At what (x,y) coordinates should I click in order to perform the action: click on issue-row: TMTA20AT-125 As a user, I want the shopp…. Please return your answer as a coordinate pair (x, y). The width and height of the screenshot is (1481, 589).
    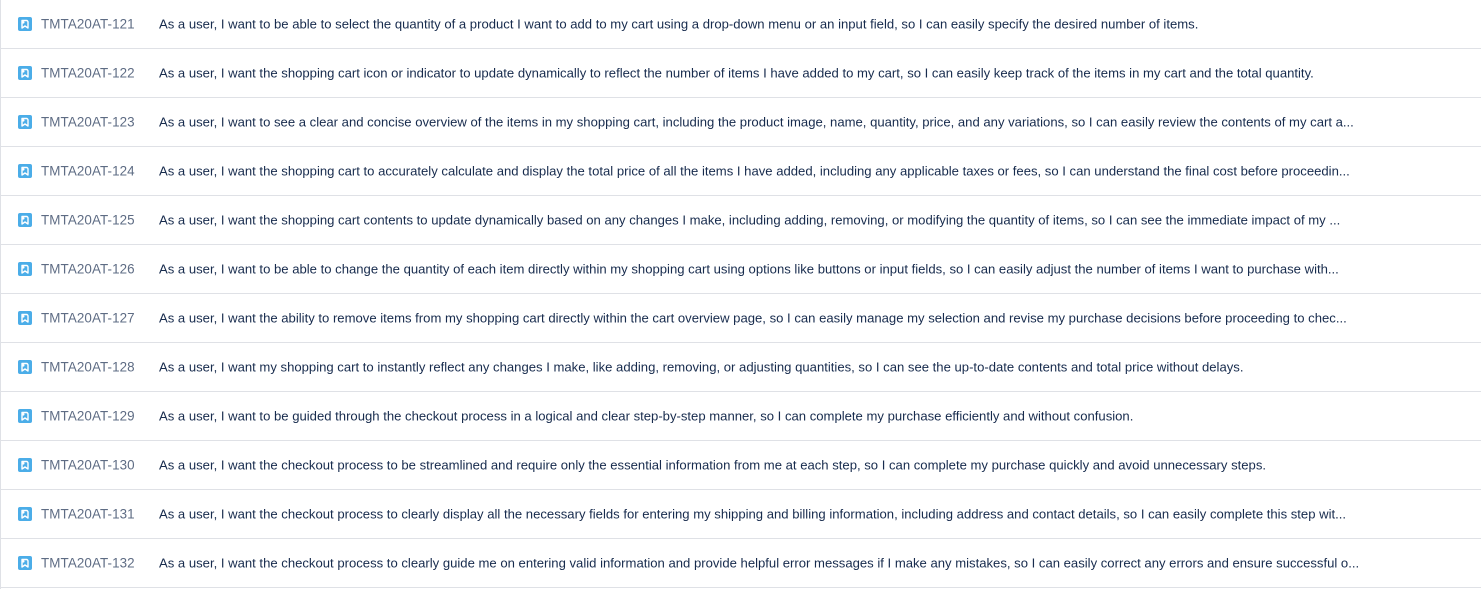
    Looking at the image, I should click on (741, 220).